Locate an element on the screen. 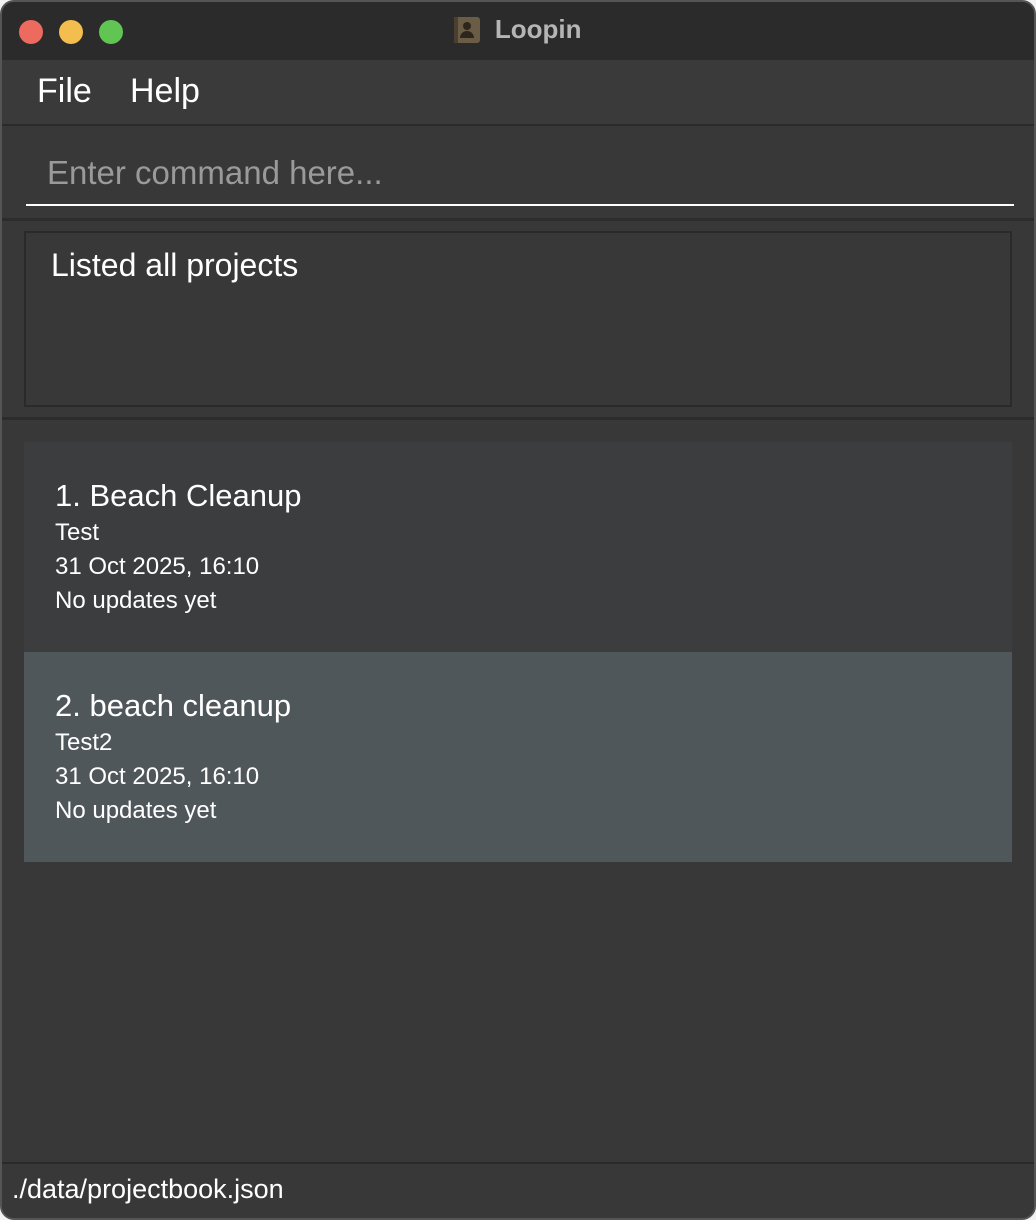  window-title-group: Loopin is located at coordinates (518, 30).